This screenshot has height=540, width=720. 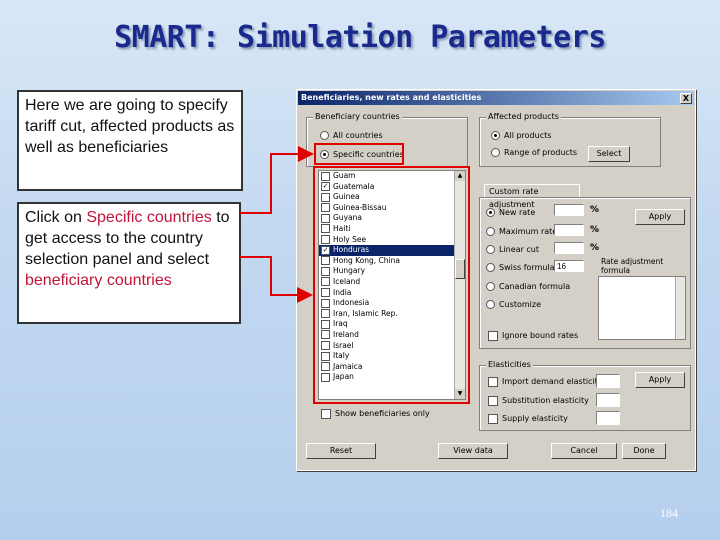 I want to click on elasticity-checkbox: Substitution elasticity, so click(x=538, y=400).